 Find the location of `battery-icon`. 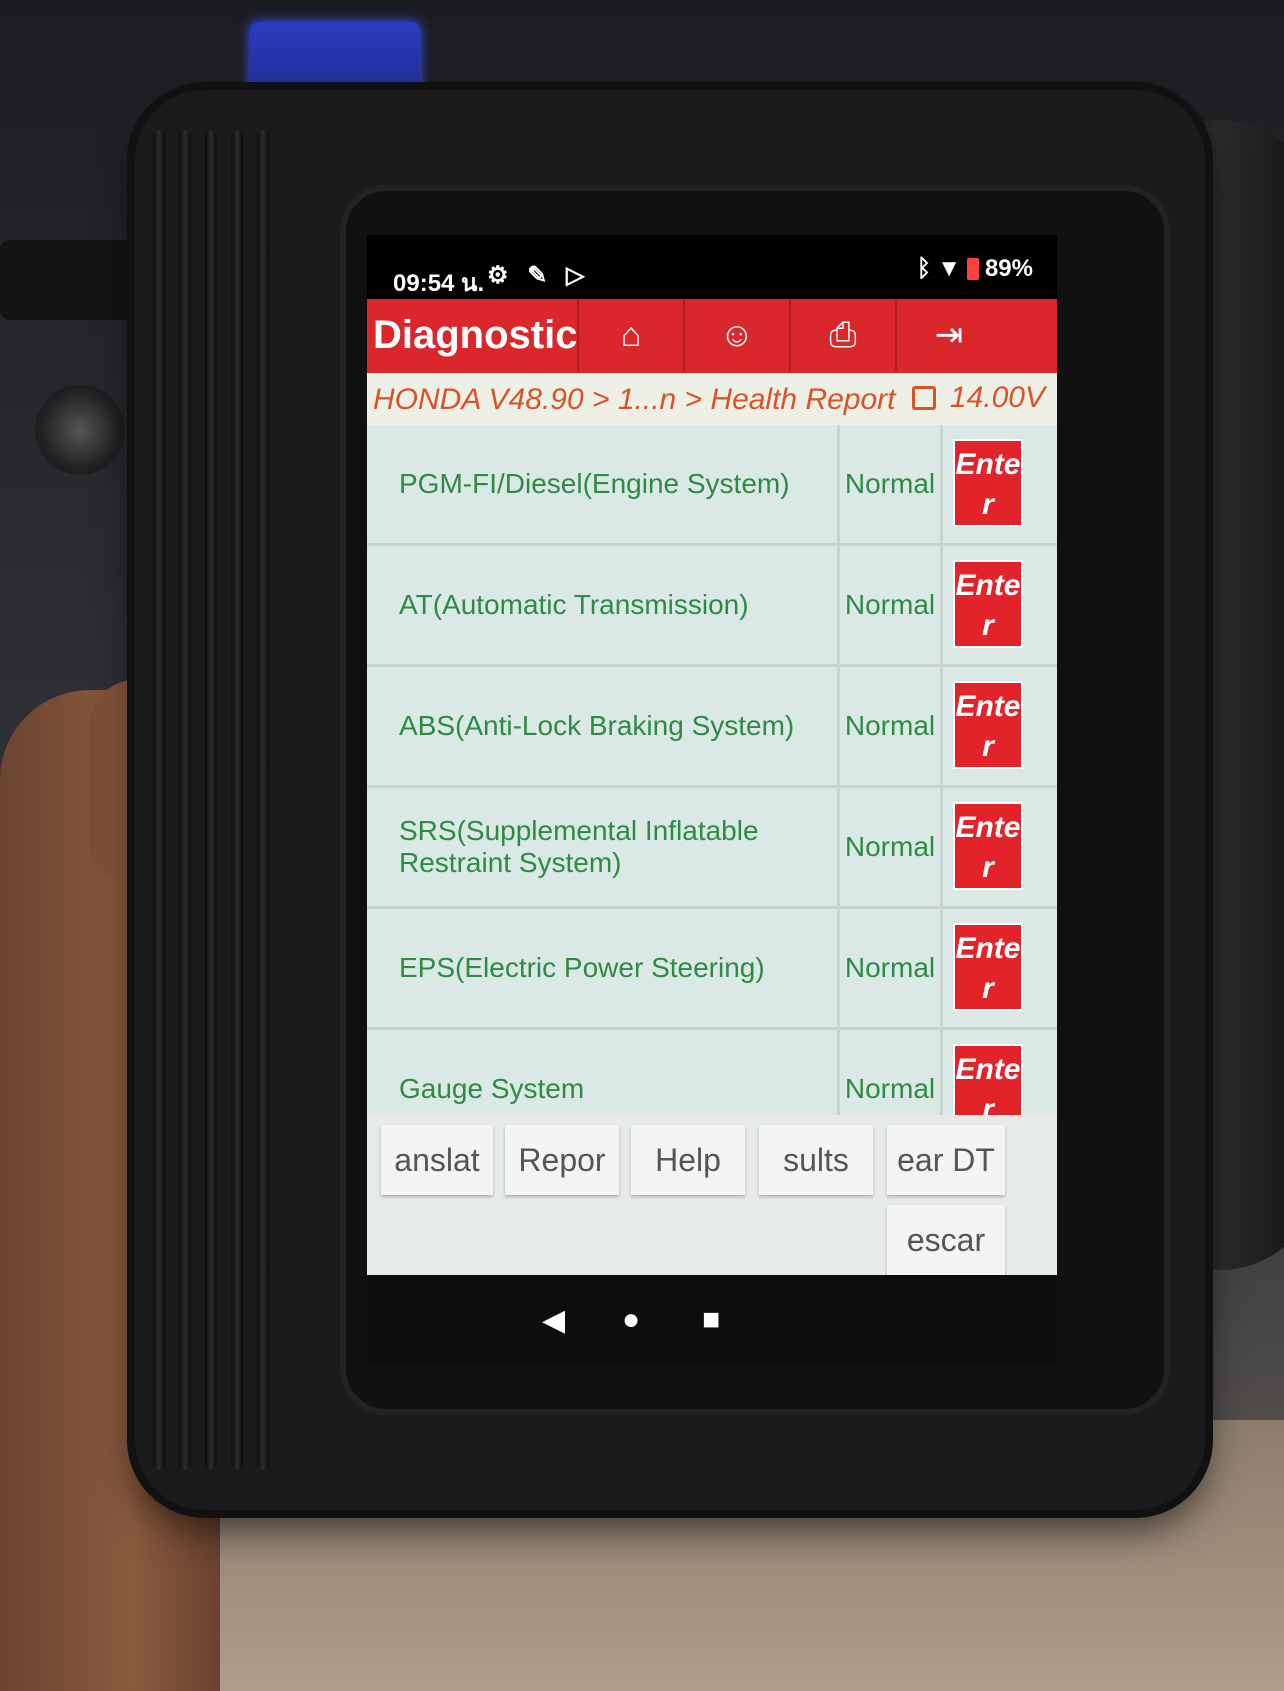

battery-icon is located at coordinates (972, 269).